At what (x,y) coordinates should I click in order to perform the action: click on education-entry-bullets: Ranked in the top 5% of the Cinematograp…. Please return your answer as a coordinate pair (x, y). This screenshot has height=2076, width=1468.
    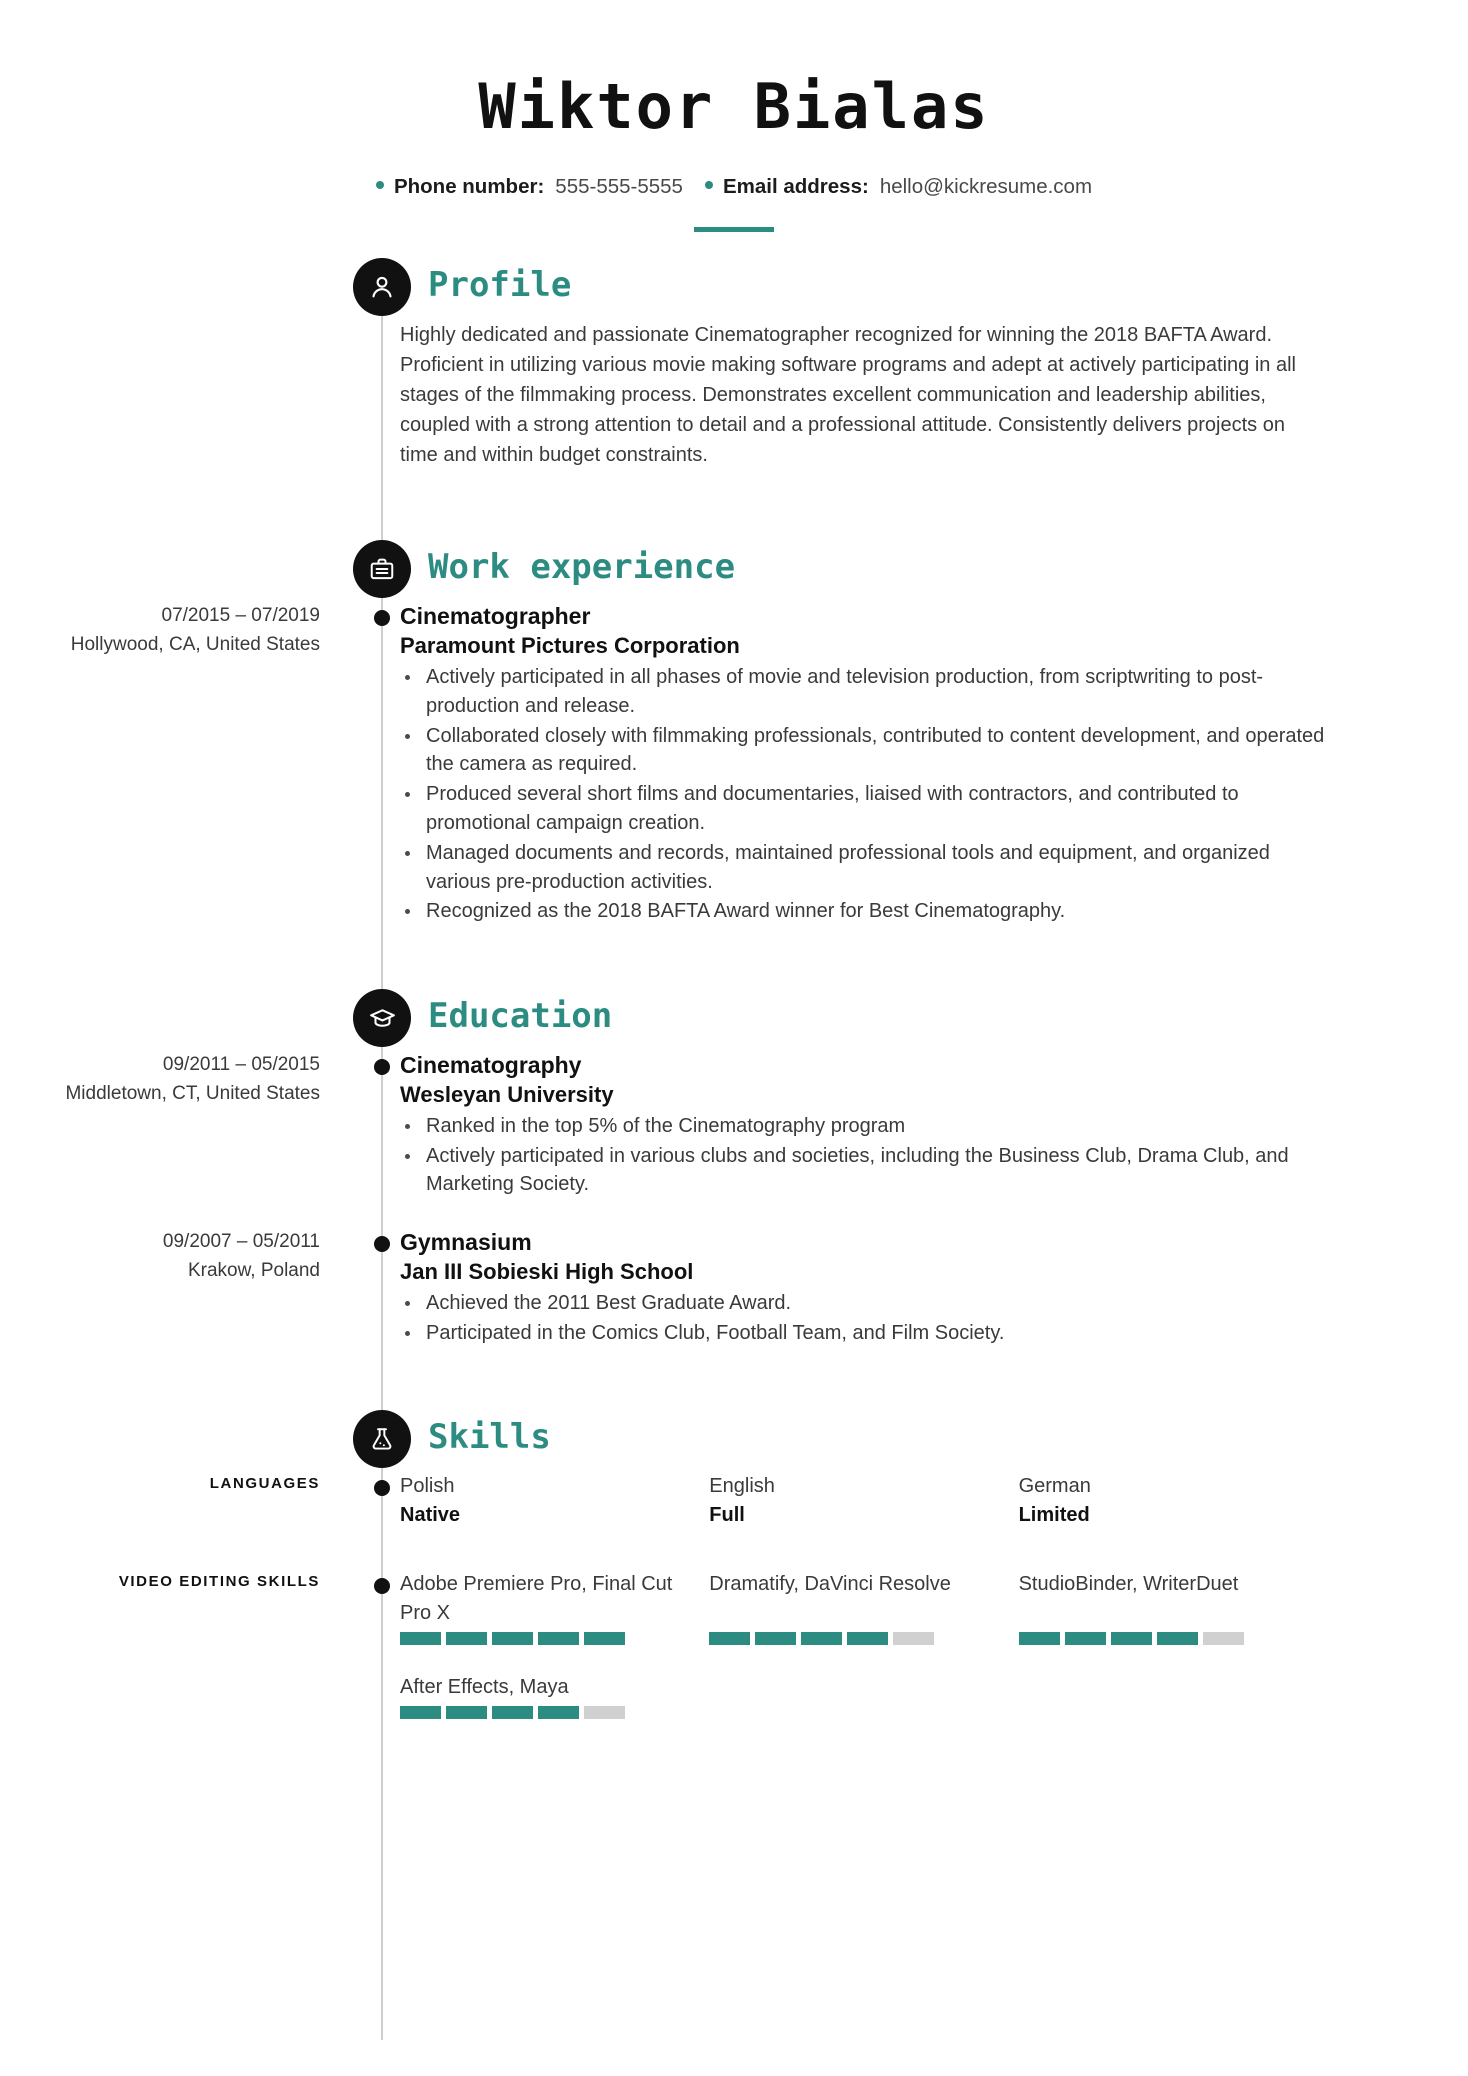
    Looking at the image, I should click on (864, 1155).